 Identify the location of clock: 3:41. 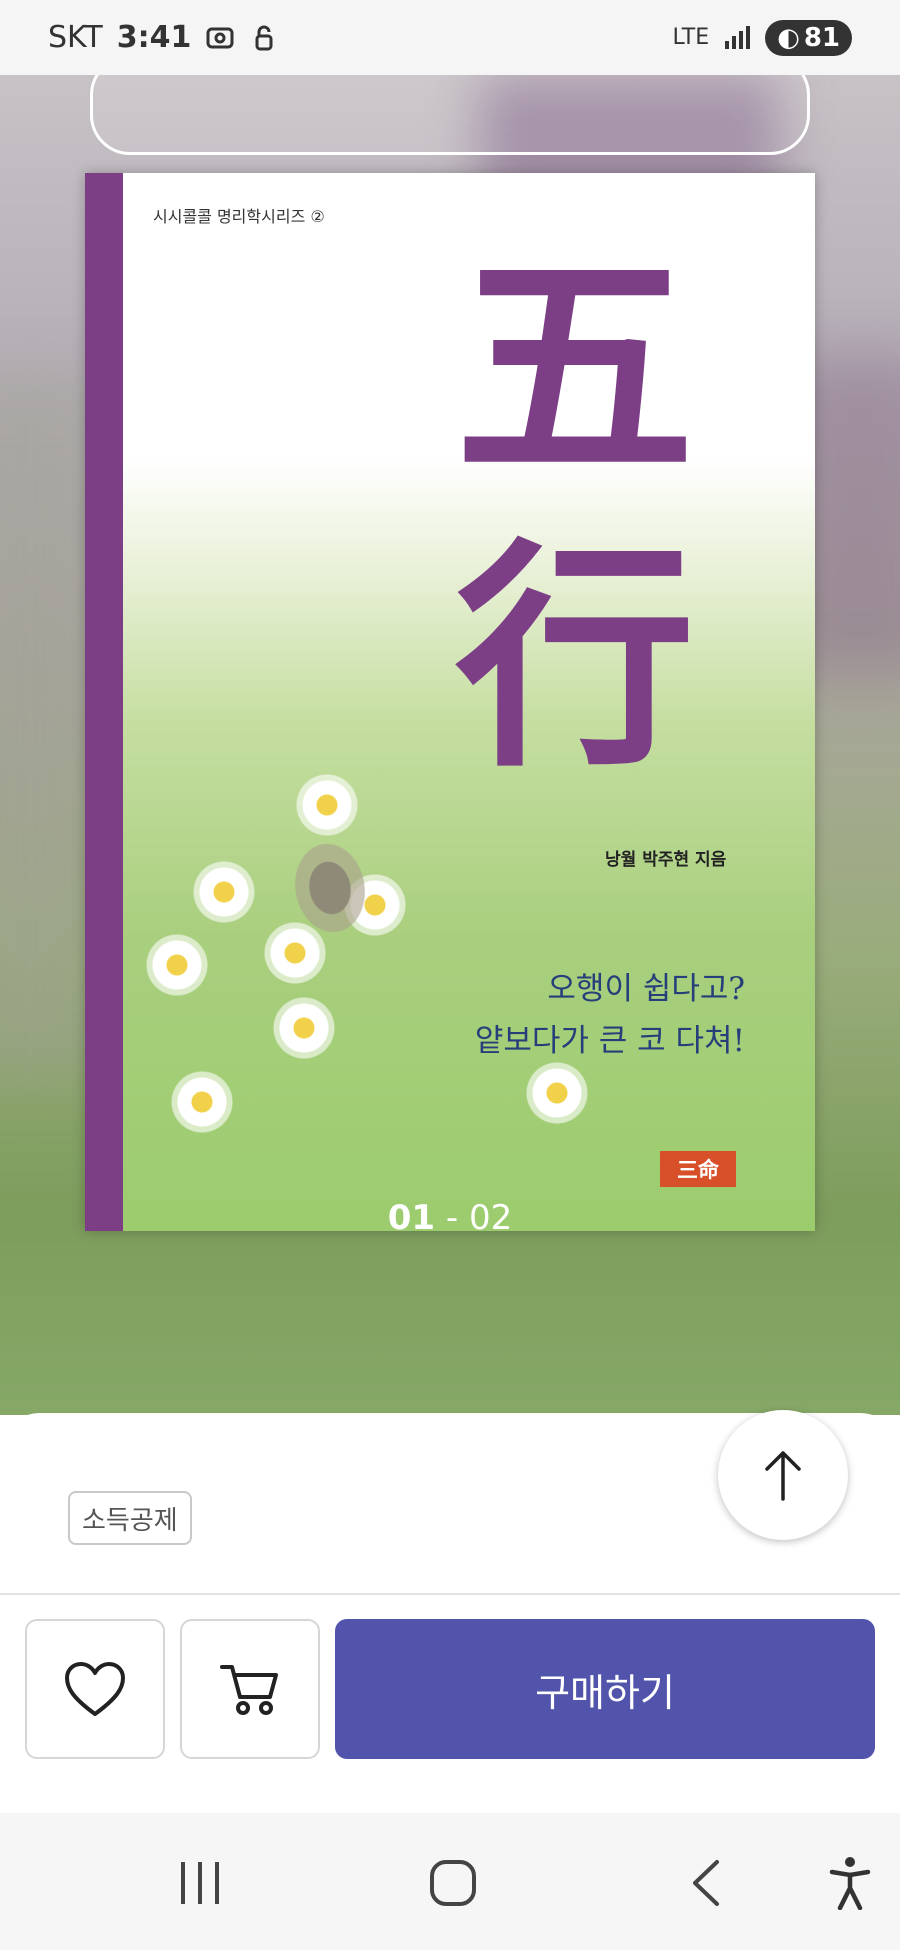
(154, 37).